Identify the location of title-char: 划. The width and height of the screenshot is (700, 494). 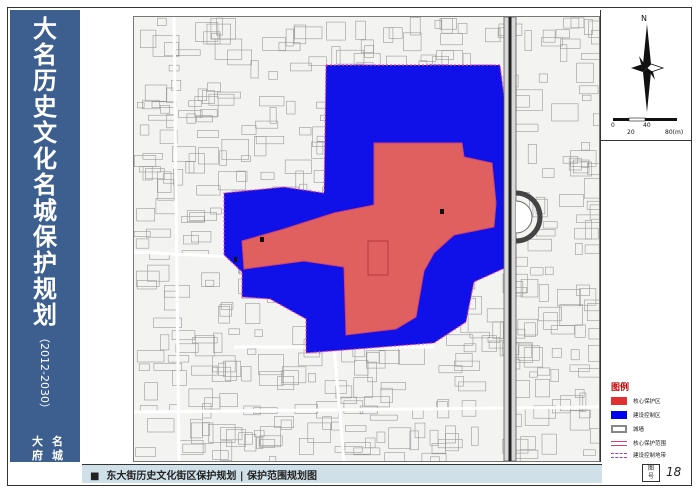
(45, 314).